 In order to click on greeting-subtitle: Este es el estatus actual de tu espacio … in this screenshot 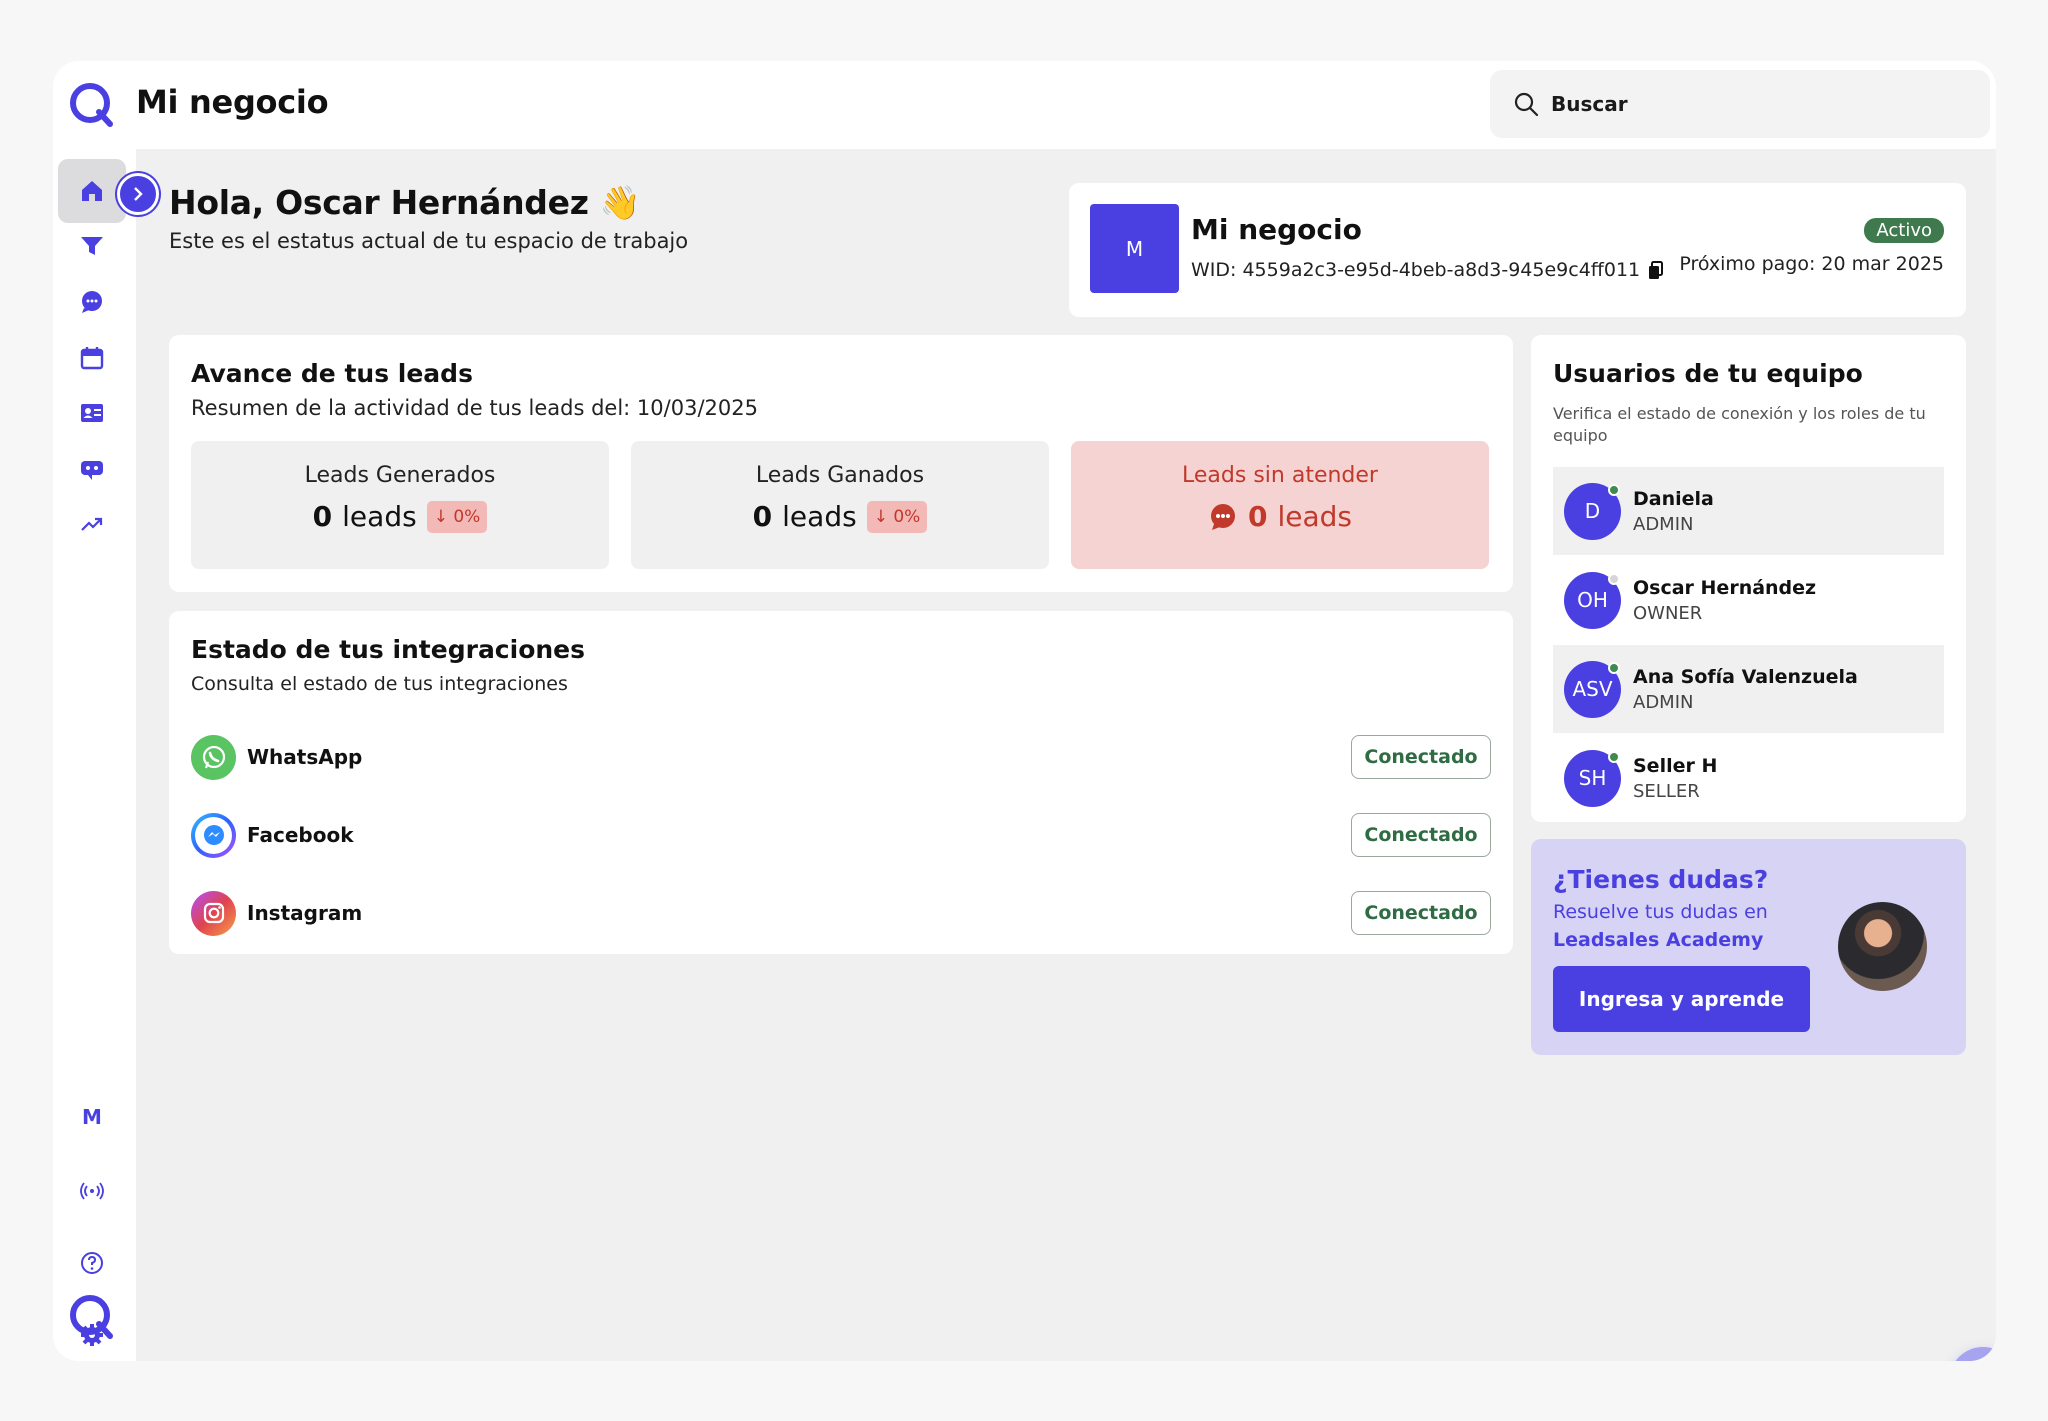, I will do `click(429, 241)`.